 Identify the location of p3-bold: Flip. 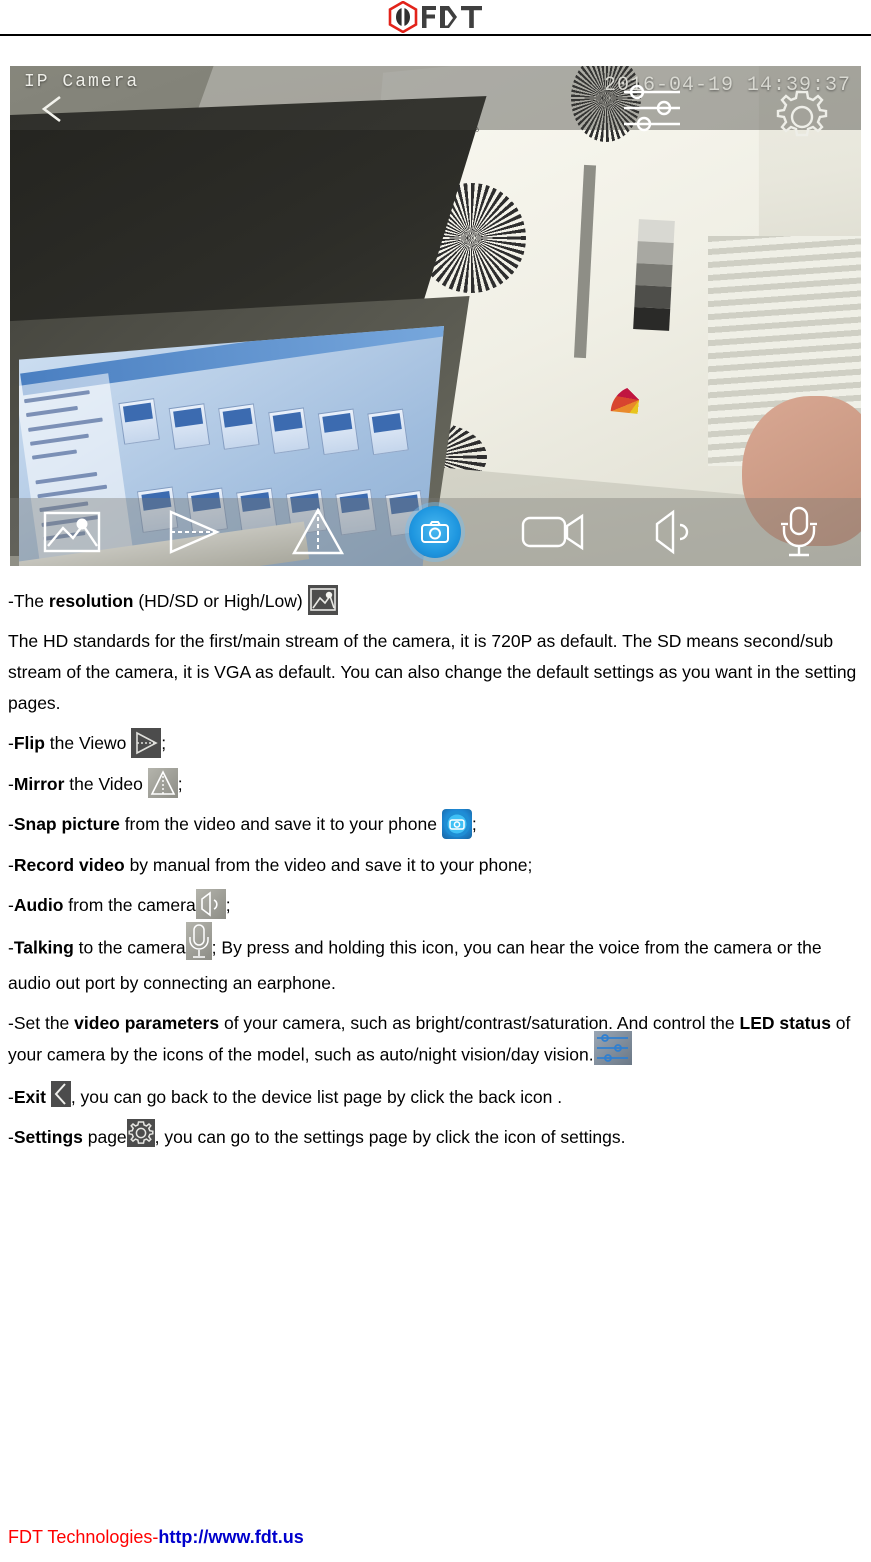
(29, 743).